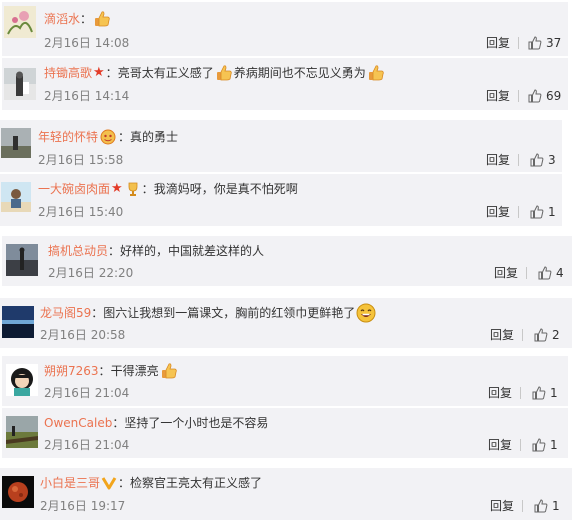  Describe the element at coordinates (556, 335) in the screenshot. I see `like-count: 2` at that location.